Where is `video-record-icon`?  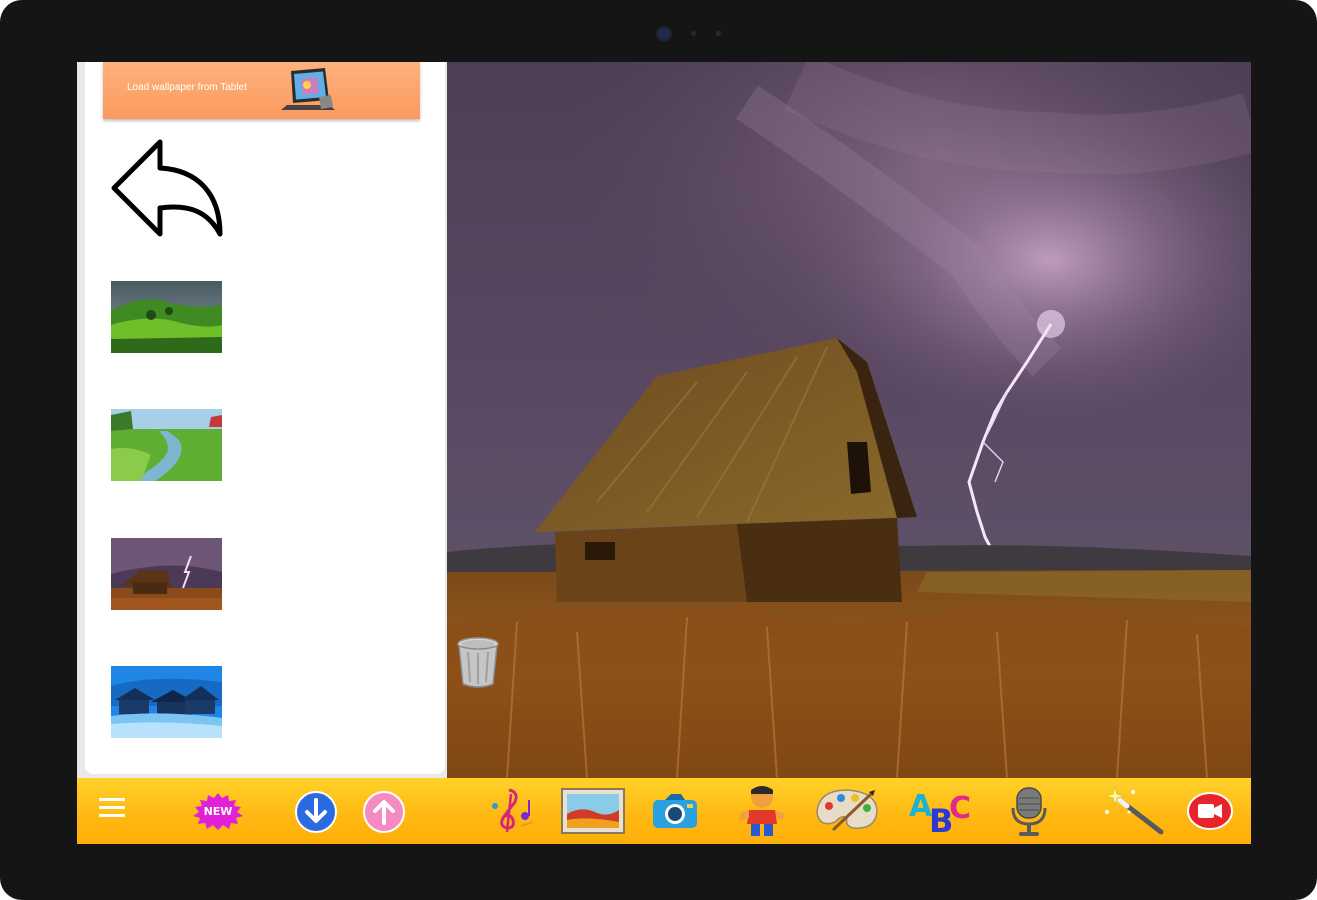
video-record-icon is located at coordinates (1210, 811).